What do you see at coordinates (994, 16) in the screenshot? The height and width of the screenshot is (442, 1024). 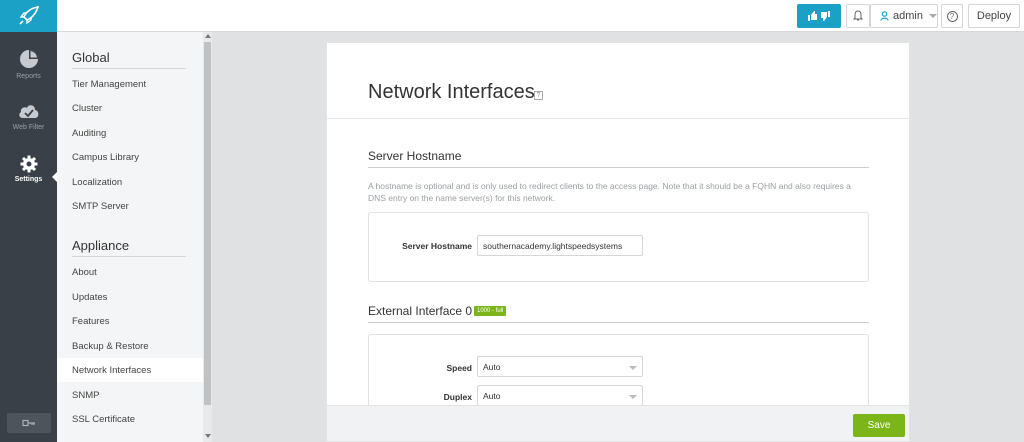 I see `deploy-button: Deploy` at bounding box center [994, 16].